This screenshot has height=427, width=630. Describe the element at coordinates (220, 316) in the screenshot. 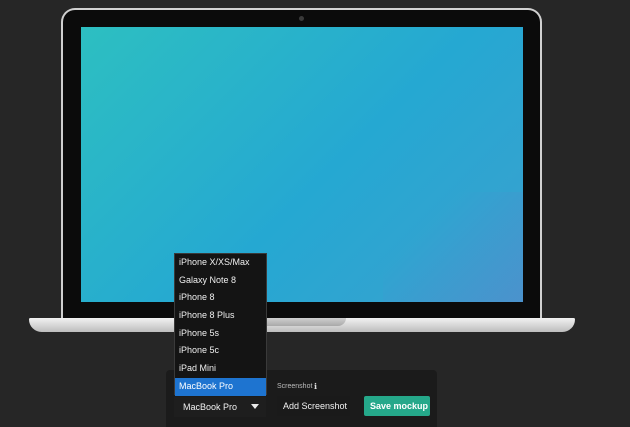

I see `dropdown-option: iPhone 8 Plus` at that location.